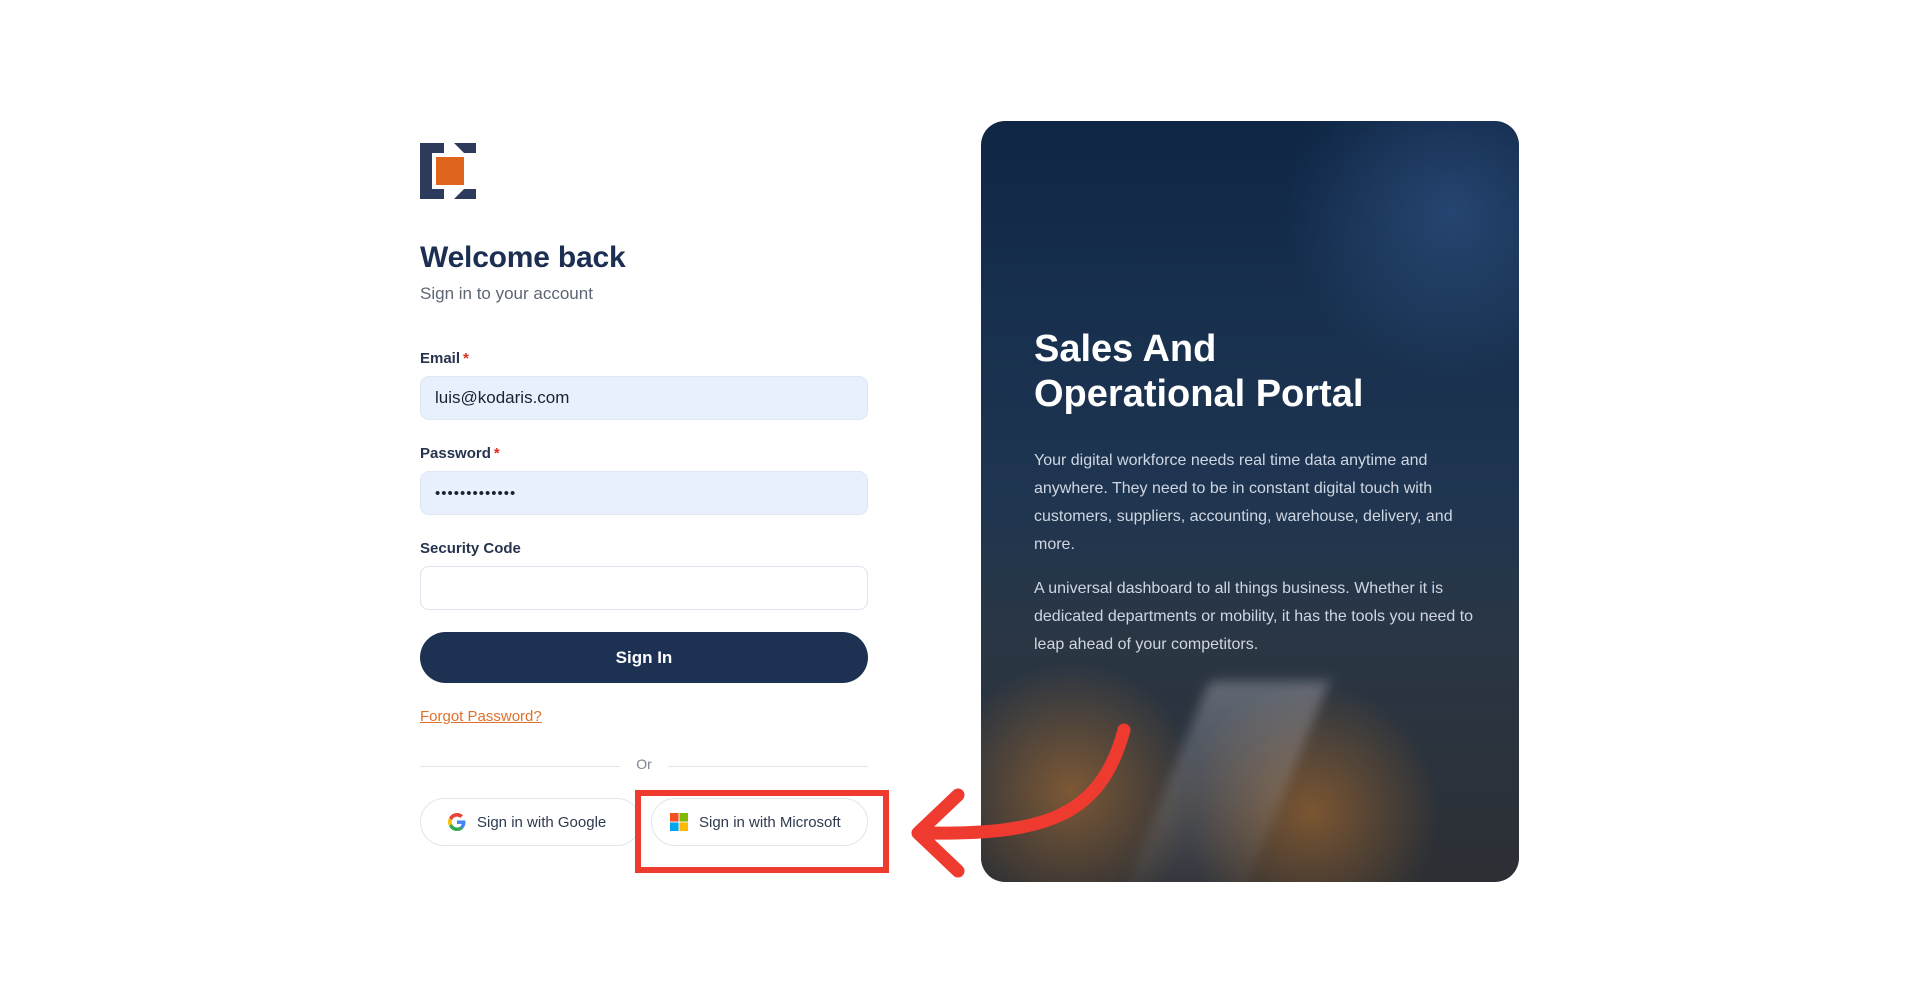  What do you see at coordinates (506, 293) in the screenshot?
I see `page-subtitle: Sign in to your account` at bounding box center [506, 293].